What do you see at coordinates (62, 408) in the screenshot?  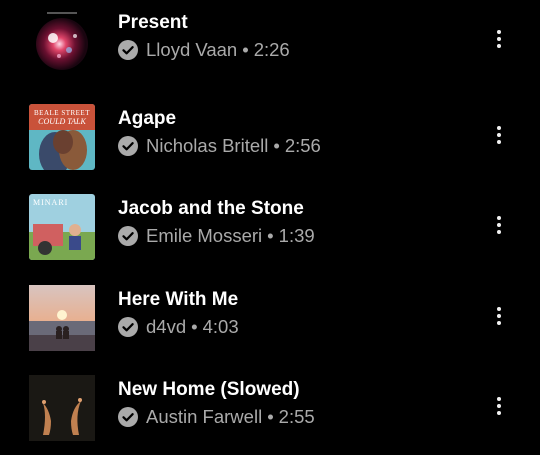 I see `hands-album-art` at bounding box center [62, 408].